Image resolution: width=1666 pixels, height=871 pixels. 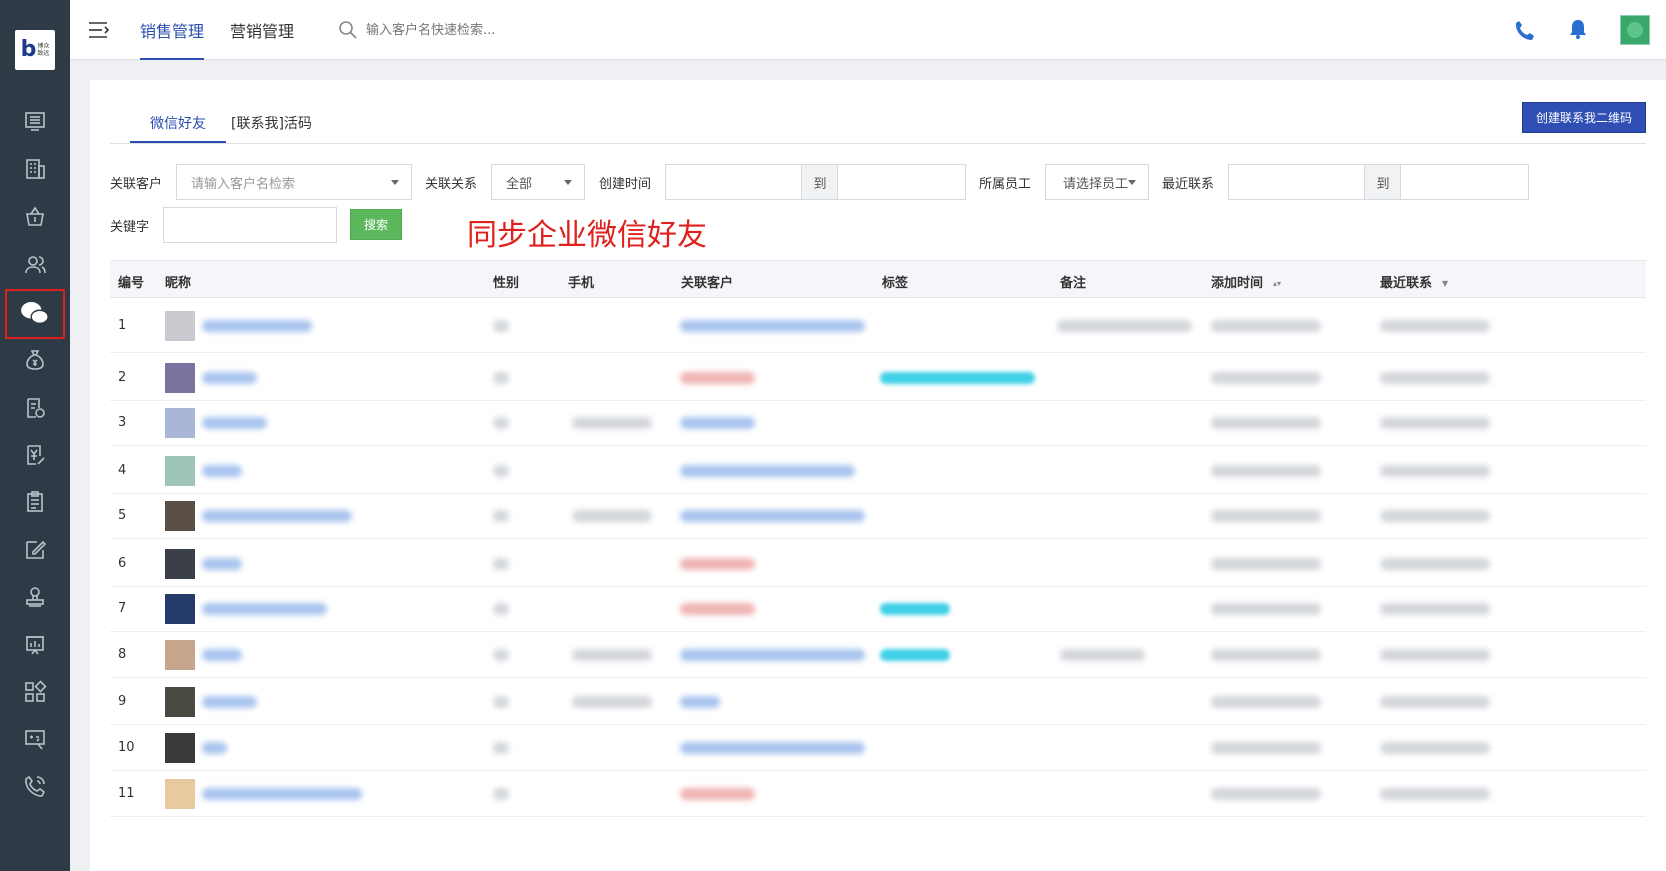 I want to click on invoice-icon, so click(x=35, y=455).